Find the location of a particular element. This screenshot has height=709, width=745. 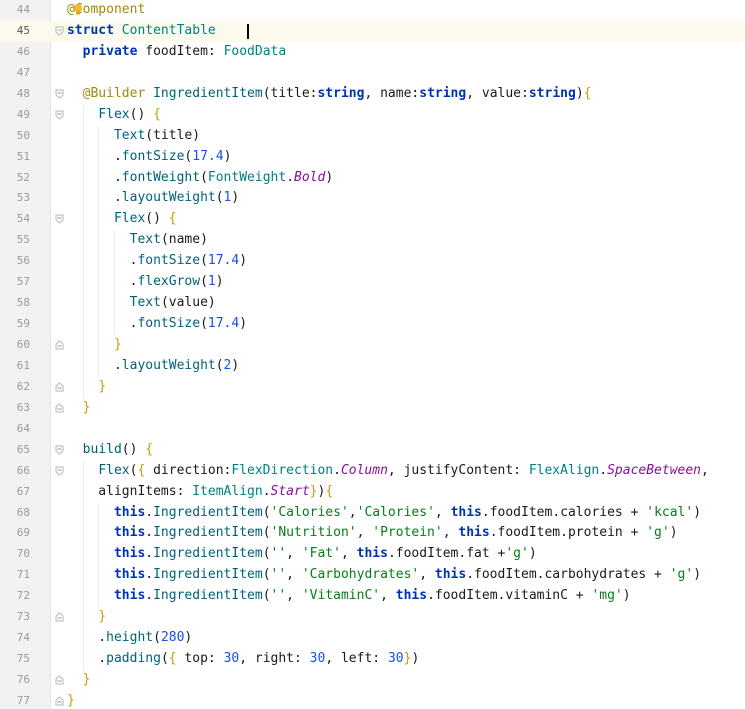

code-line: 49 Flex() { is located at coordinates (372, 115).